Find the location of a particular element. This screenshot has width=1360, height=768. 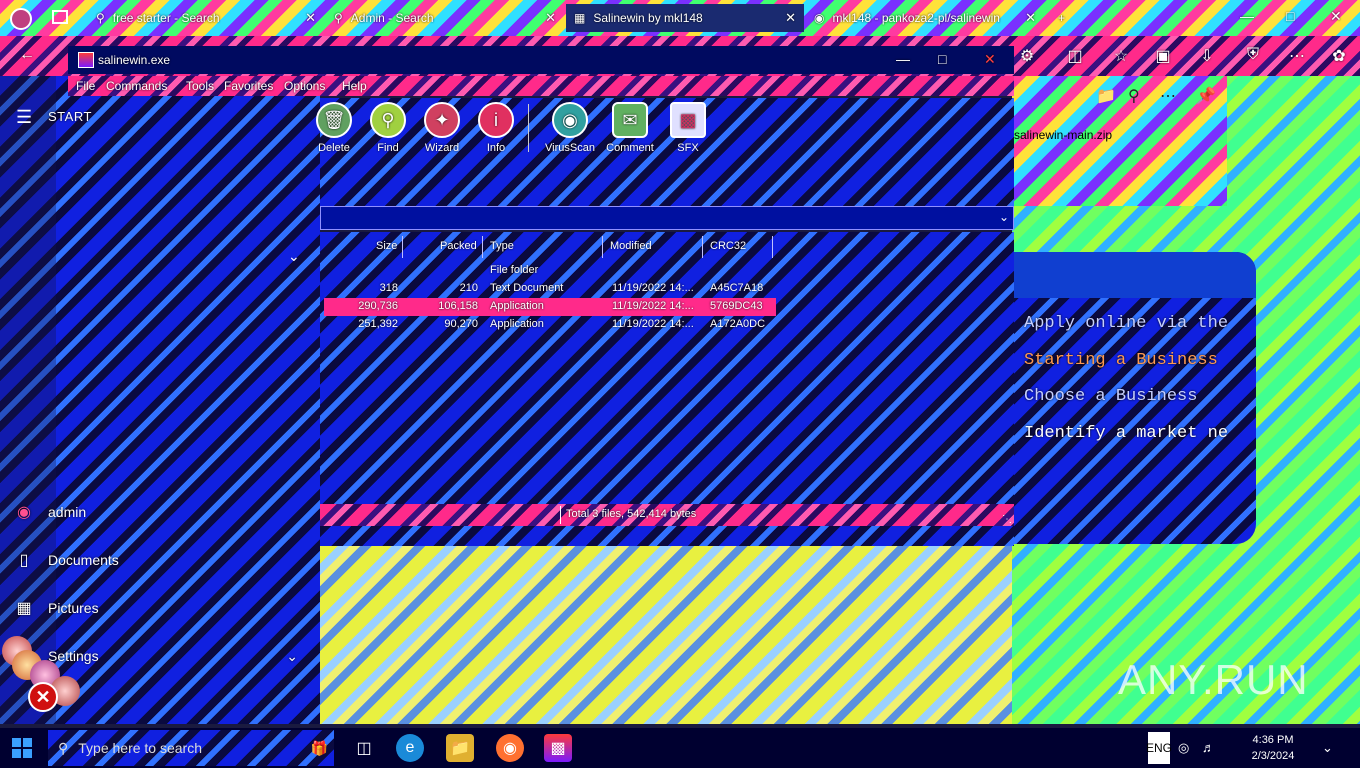

chevron-down-icon: ⌄ is located at coordinates (1004, 217).